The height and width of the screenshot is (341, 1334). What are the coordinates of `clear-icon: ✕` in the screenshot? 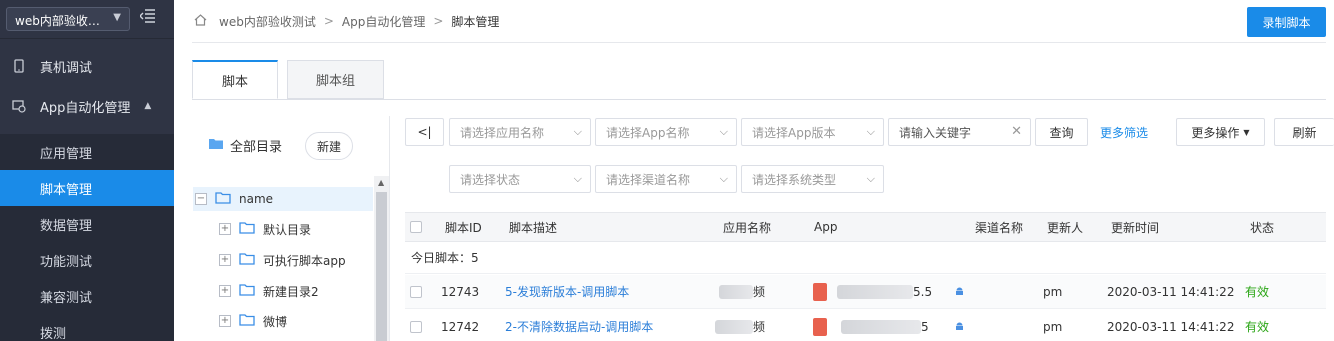 It's located at (1016, 131).